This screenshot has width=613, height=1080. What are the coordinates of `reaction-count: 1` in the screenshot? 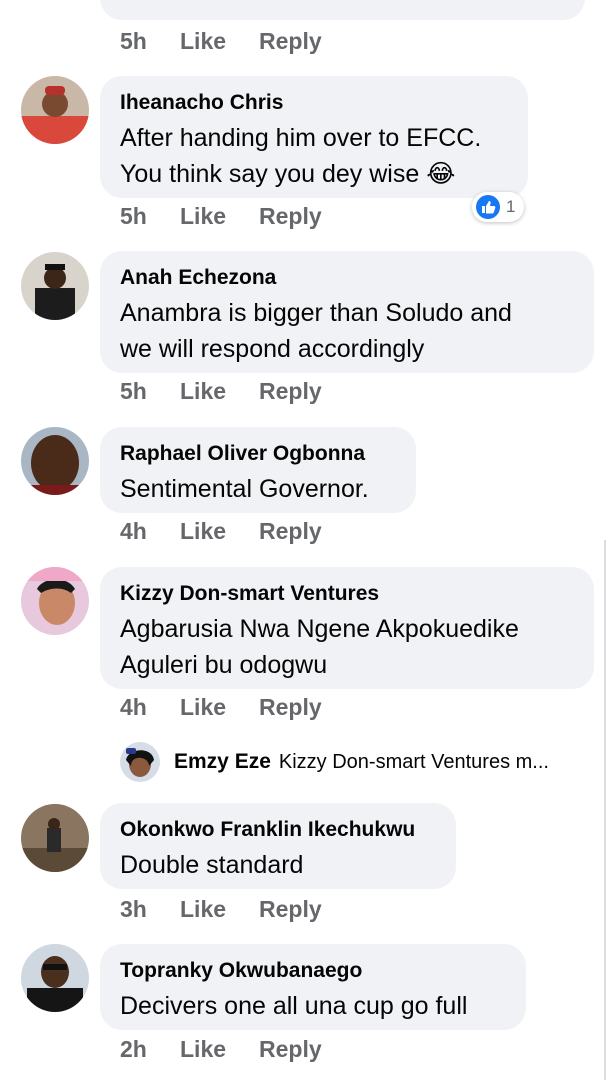 It's located at (511, 206).